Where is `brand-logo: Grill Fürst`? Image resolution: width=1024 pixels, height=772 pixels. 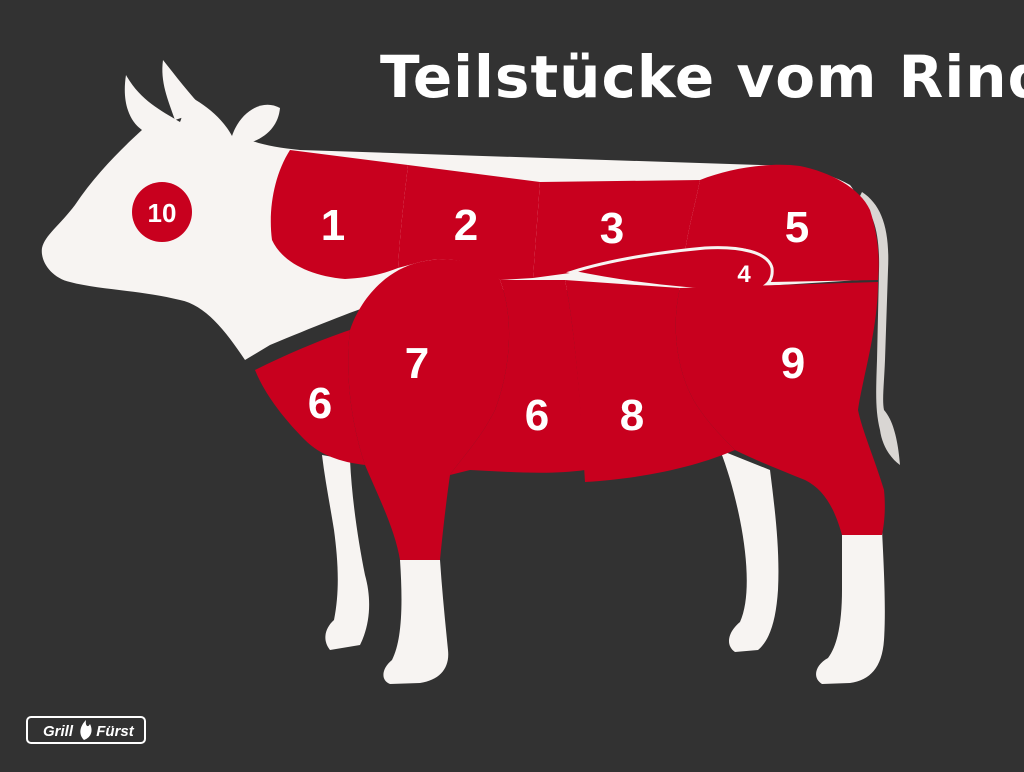 brand-logo: Grill Fürst is located at coordinates (86, 730).